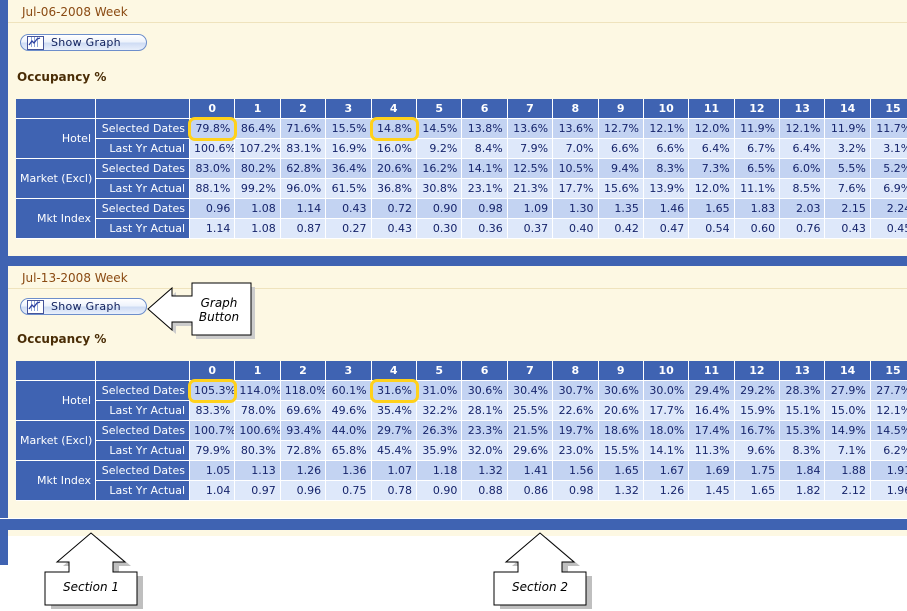 Image resolution: width=907 pixels, height=611 pixels. What do you see at coordinates (56, 371) in the screenshot?
I see `group-col-header` at bounding box center [56, 371].